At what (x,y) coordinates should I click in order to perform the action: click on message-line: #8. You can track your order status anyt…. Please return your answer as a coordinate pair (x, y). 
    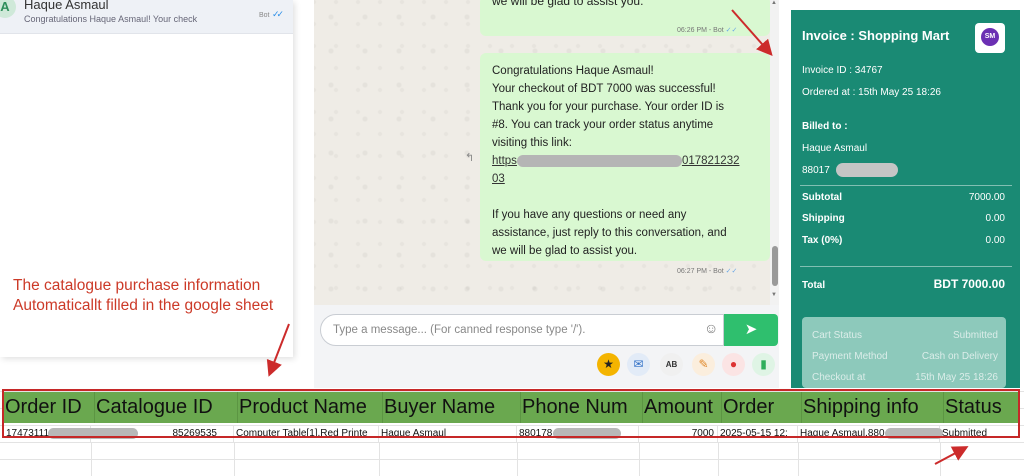
    Looking at the image, I should click on (603, 125).